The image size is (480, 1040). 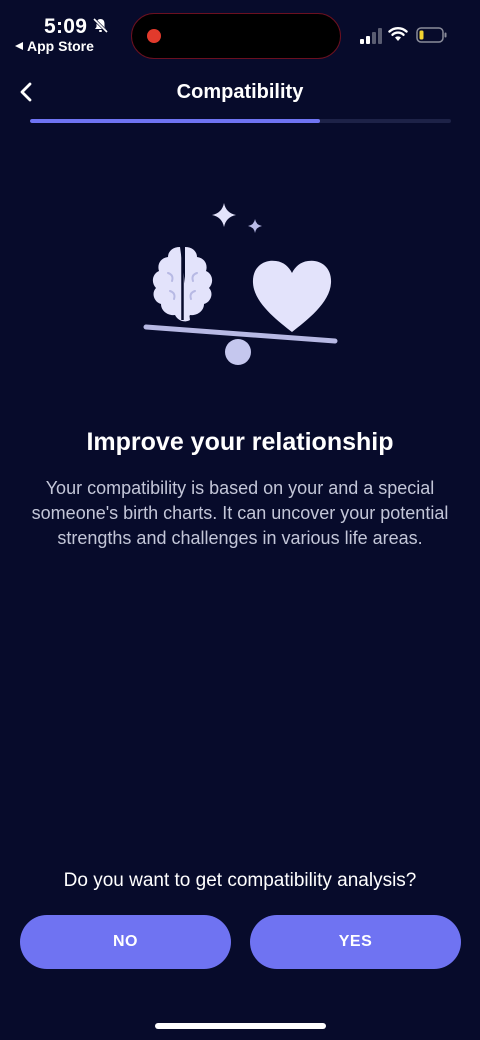 I want to click on sparkle-icon, so click(x=224, y=215).